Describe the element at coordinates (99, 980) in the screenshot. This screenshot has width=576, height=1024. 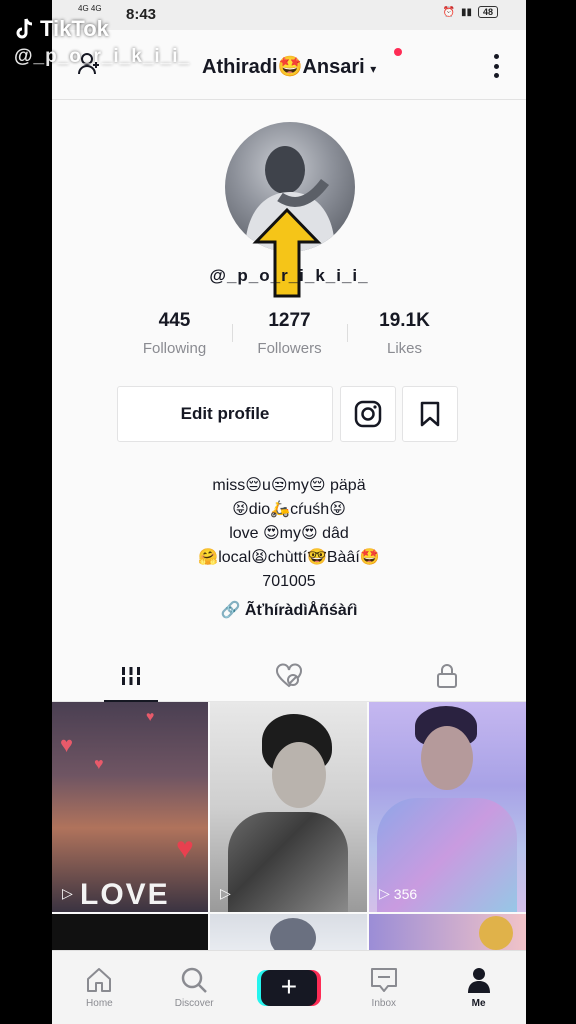
I see `home-icon` at that location.